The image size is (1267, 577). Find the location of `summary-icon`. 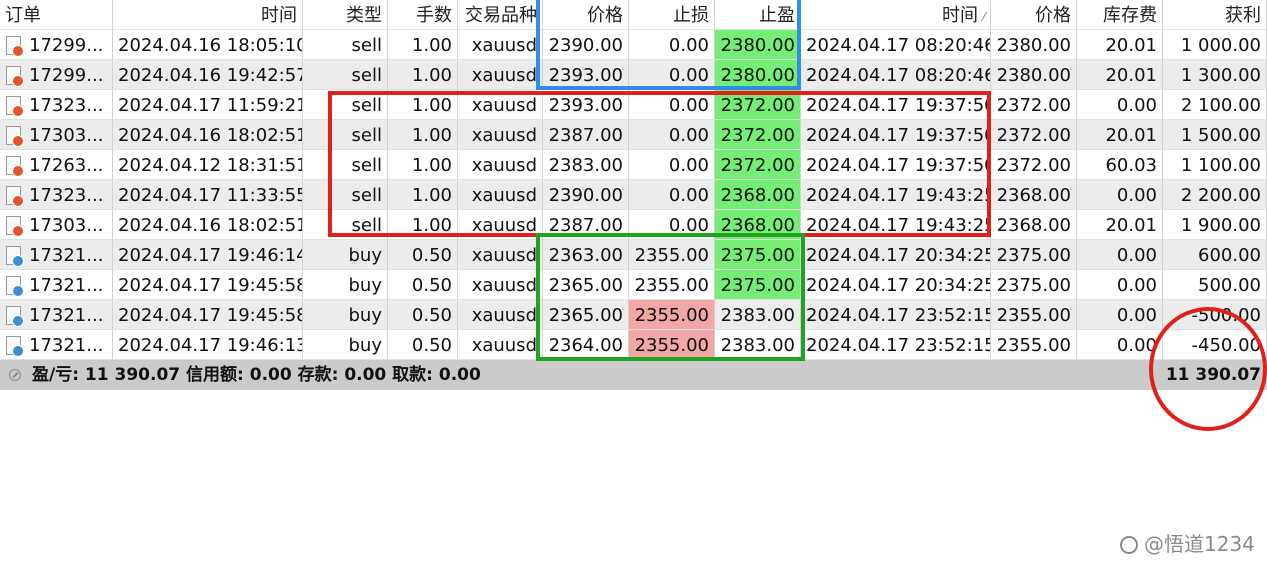

summary-icon is located at coordinates (15, 375).